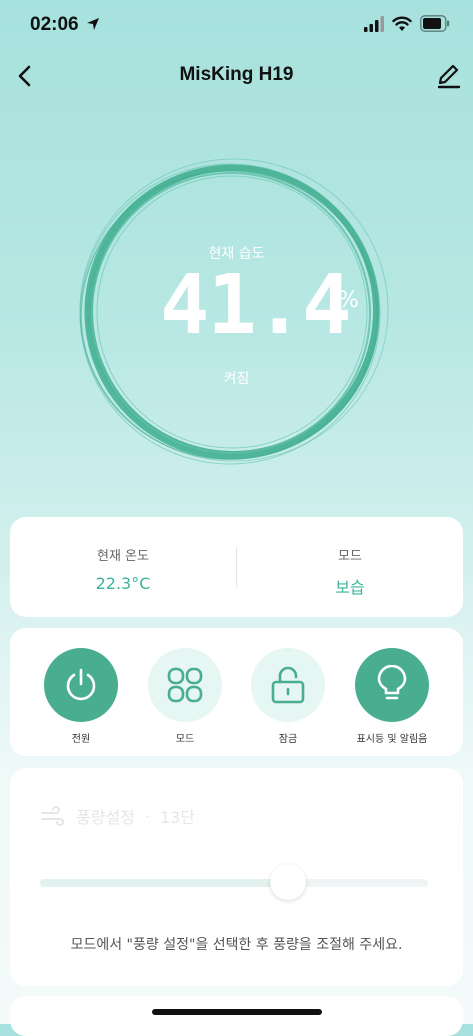 This screenshot has width=473, height=1036. Describe the element at coordinates (164, 883) in the screenshot. I see `fan-slider-fill` at that location.